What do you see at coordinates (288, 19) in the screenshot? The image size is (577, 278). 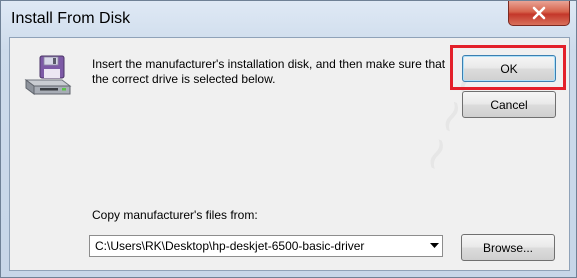 I see `title-bar: Install From Disk` at bounding box center [288, 19].